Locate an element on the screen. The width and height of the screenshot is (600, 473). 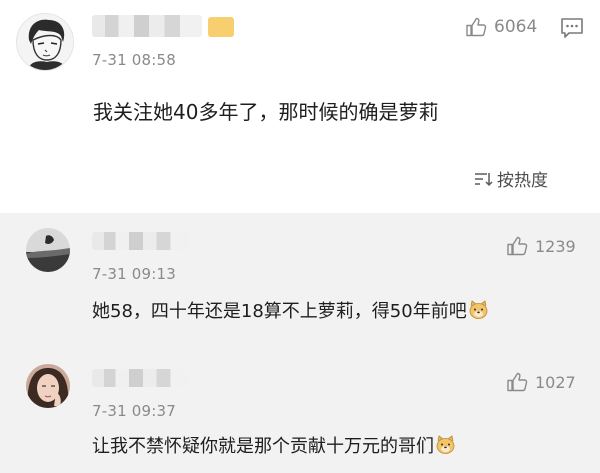
reply-time: 7-31 09:37 is located at coordinates (134, 411).